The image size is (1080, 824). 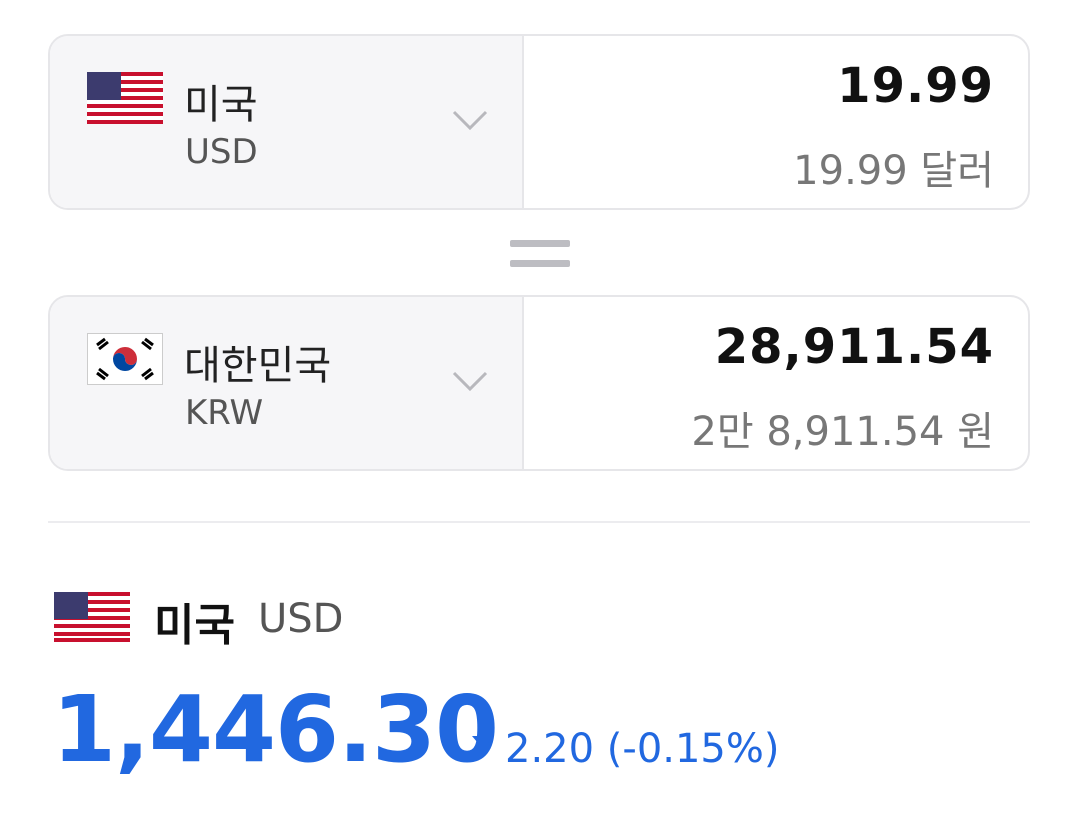 I want to click on rate-currency-code: USD, so click(x=301, y=619).